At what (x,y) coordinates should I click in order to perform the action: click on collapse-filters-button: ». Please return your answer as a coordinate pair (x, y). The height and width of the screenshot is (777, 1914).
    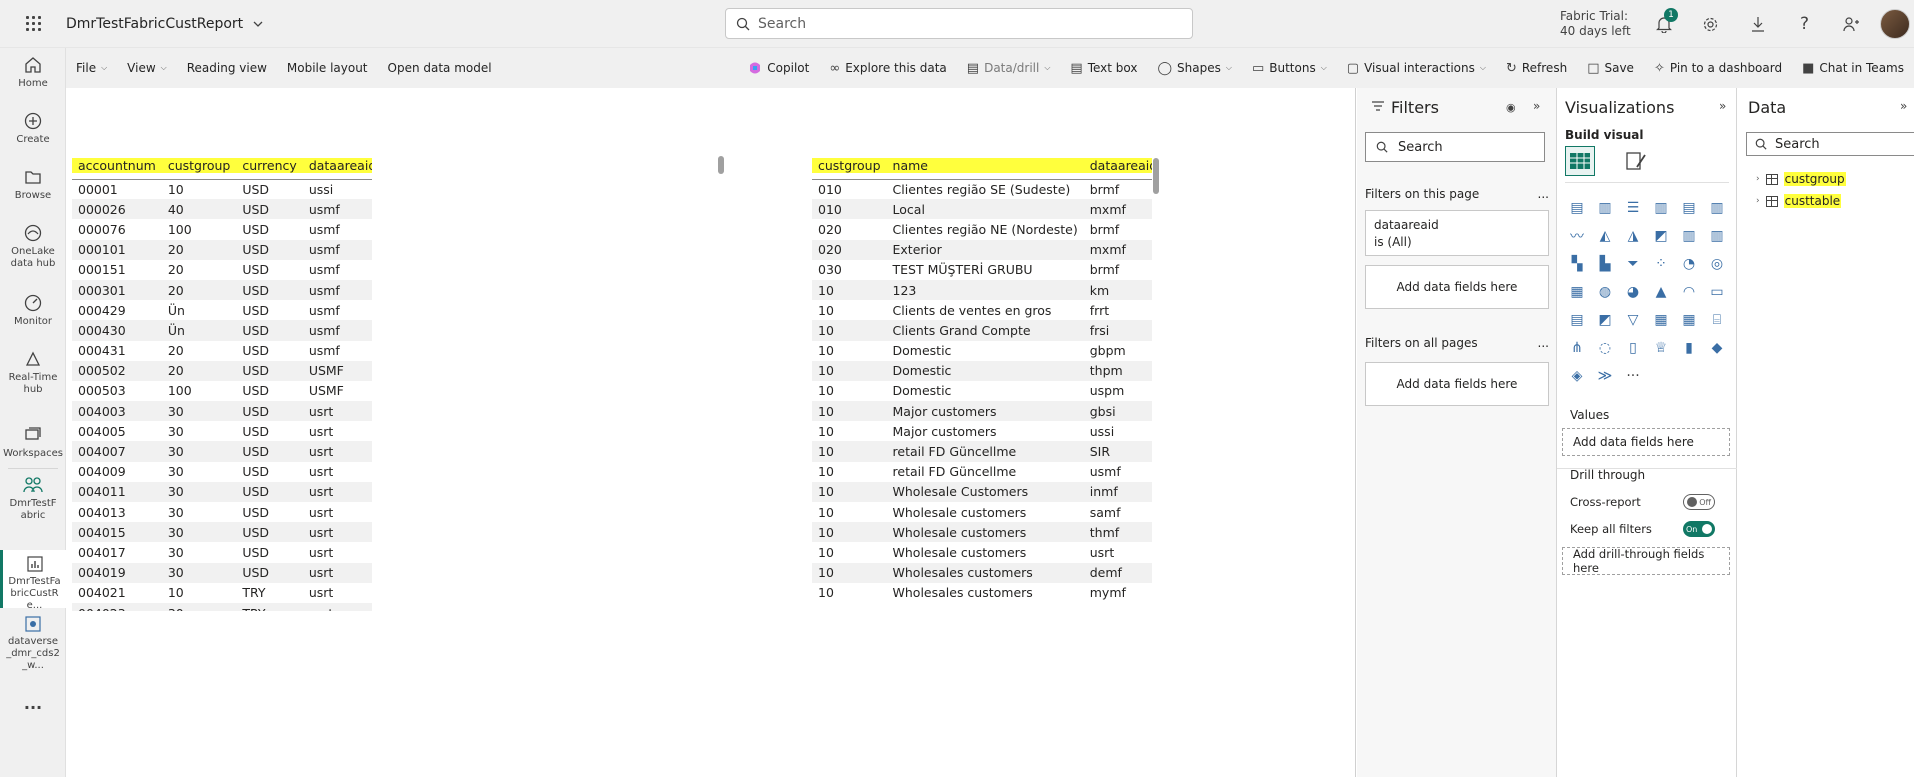
    Looking at the image, I should click on (1536, 106).